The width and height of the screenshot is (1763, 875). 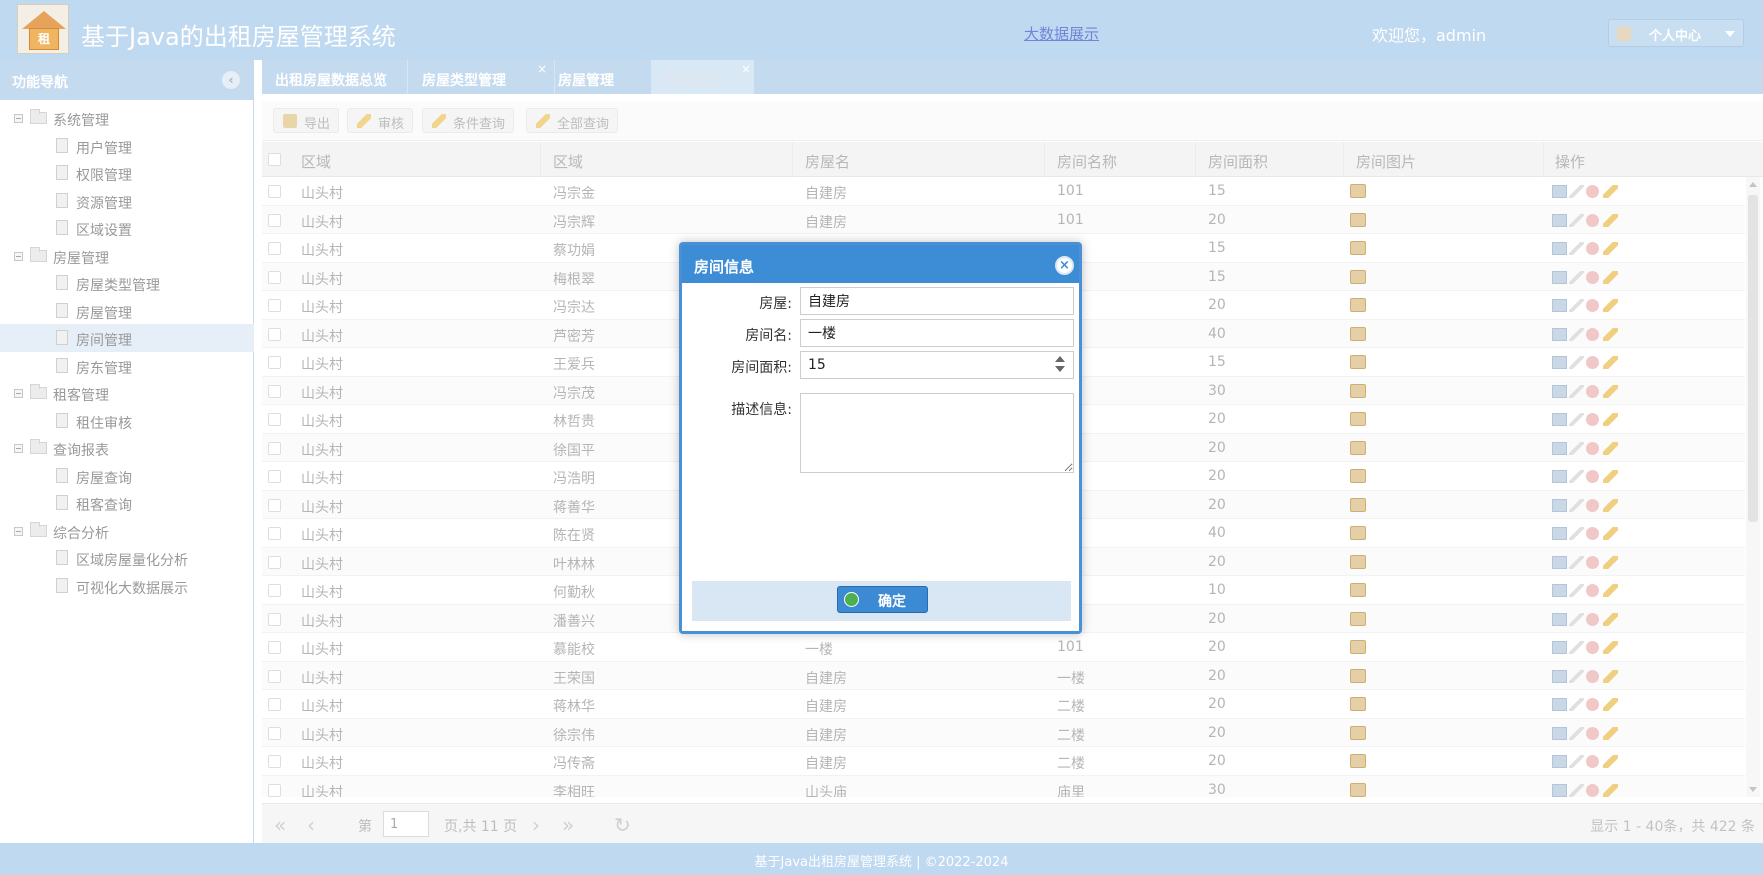 I want to click on ok-button: 确定, so click(x=882, y=599).